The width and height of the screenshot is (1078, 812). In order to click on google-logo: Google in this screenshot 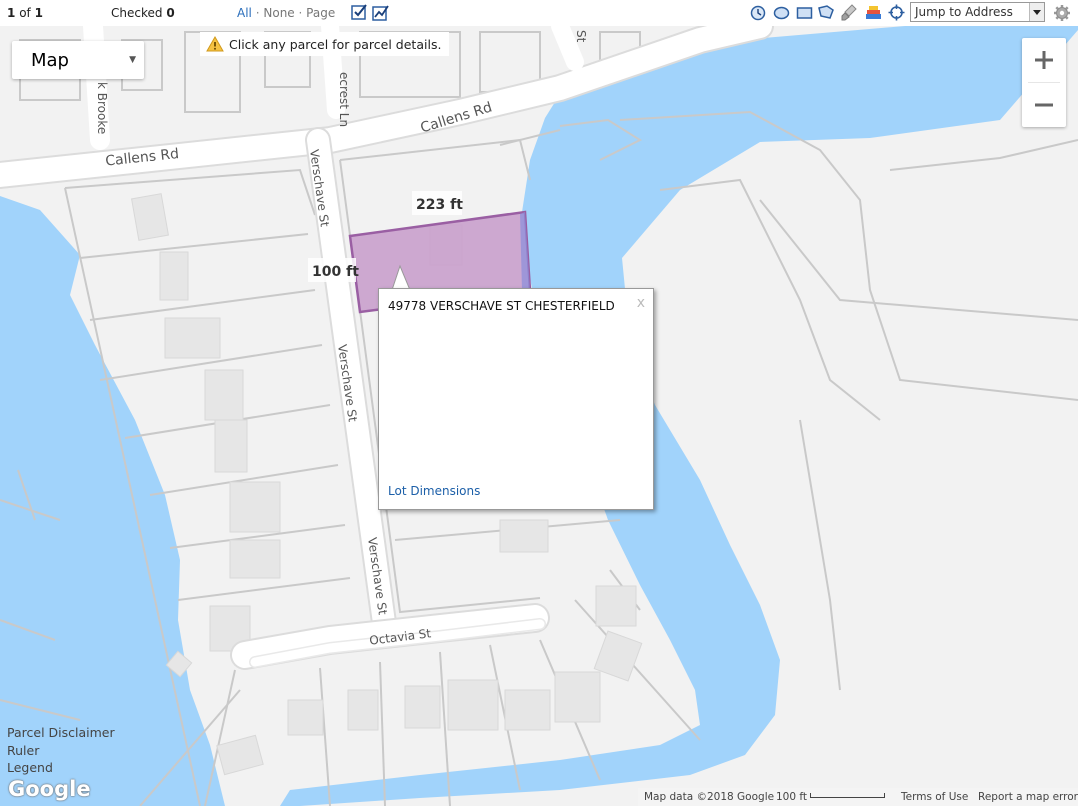, I will do `click(49, 789)`.